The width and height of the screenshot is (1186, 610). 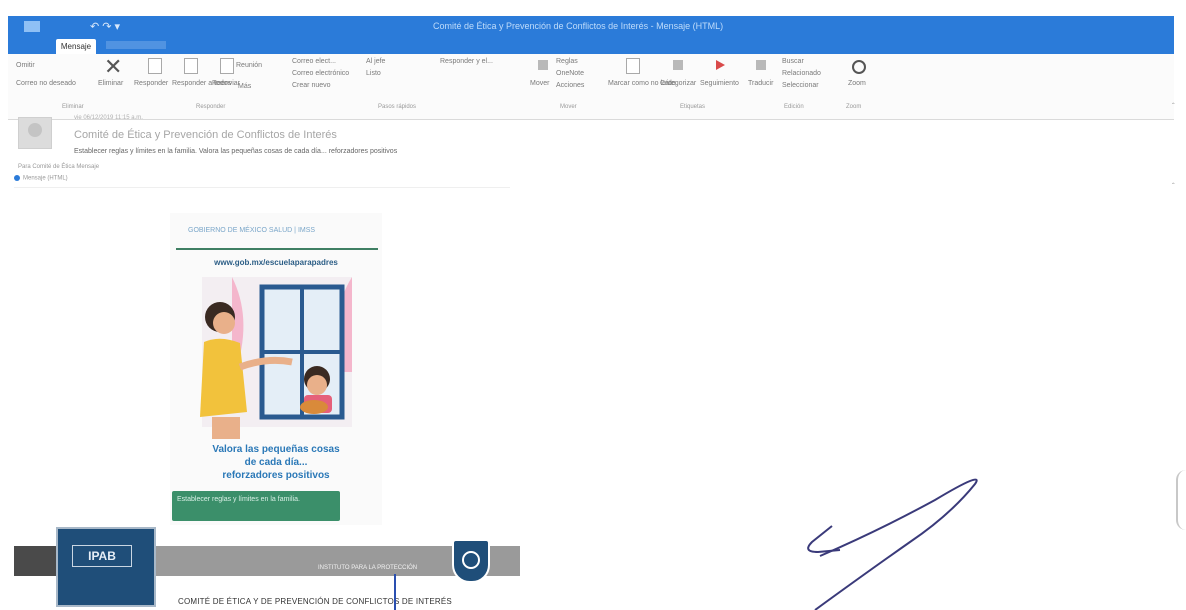 What do you see at coordinates (539, 83) in the screenshot?
I see `move-button: Mover` at bounding box center [539, 83].